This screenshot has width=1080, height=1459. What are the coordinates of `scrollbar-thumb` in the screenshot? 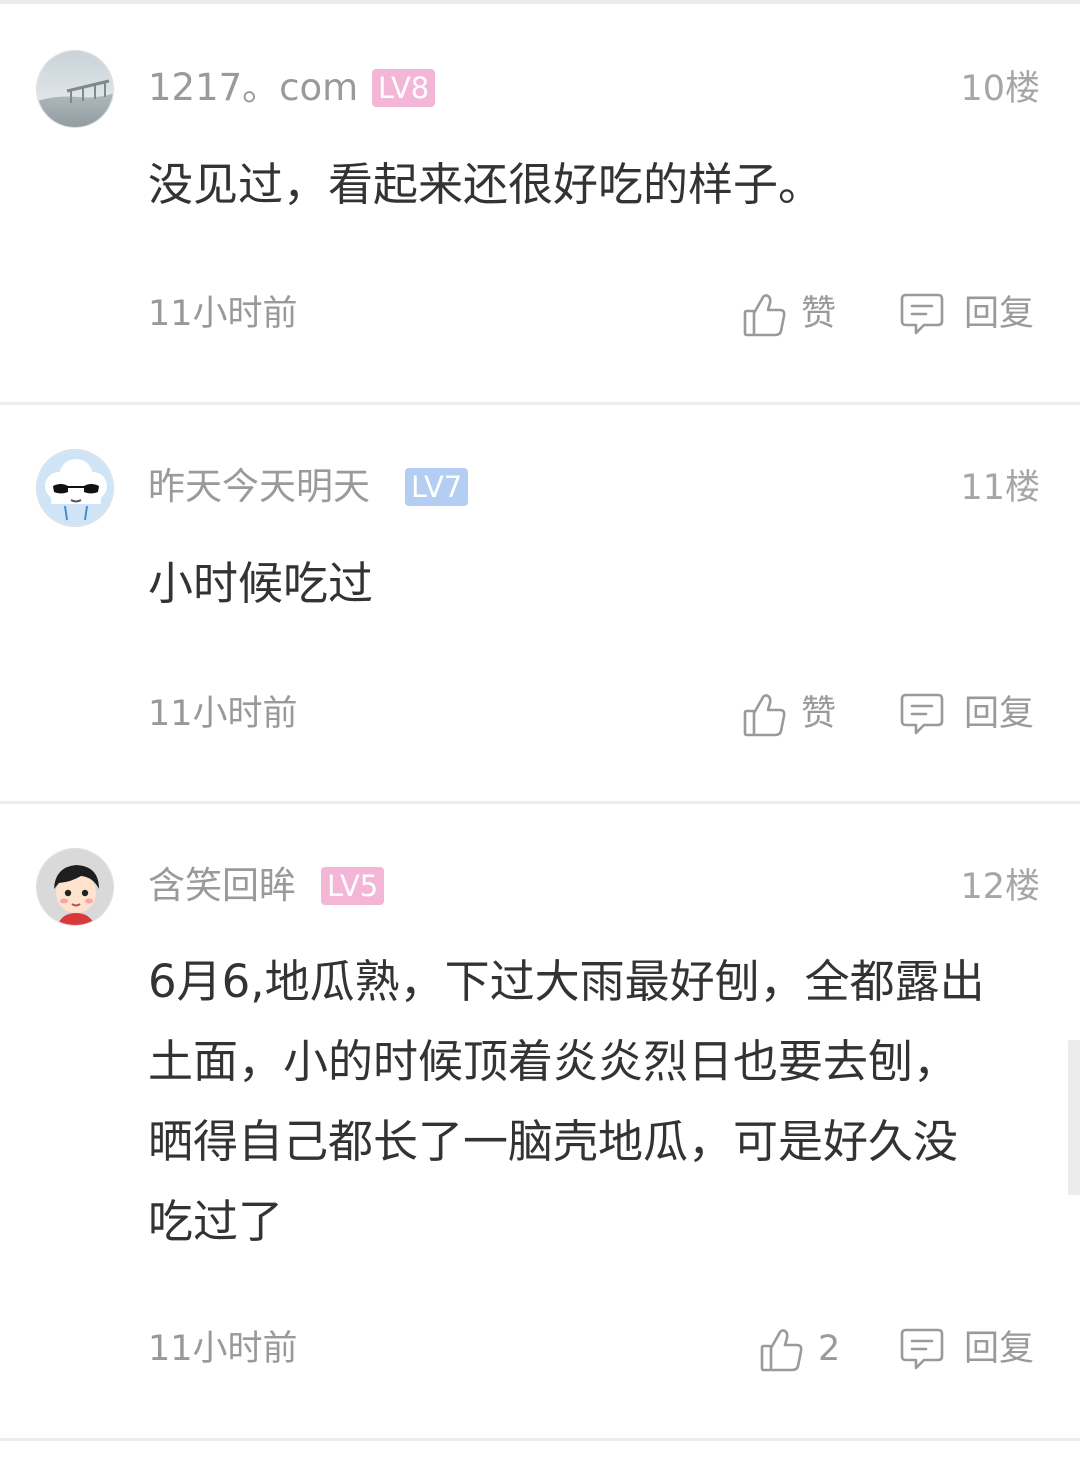 It's located at (1074, 1117).